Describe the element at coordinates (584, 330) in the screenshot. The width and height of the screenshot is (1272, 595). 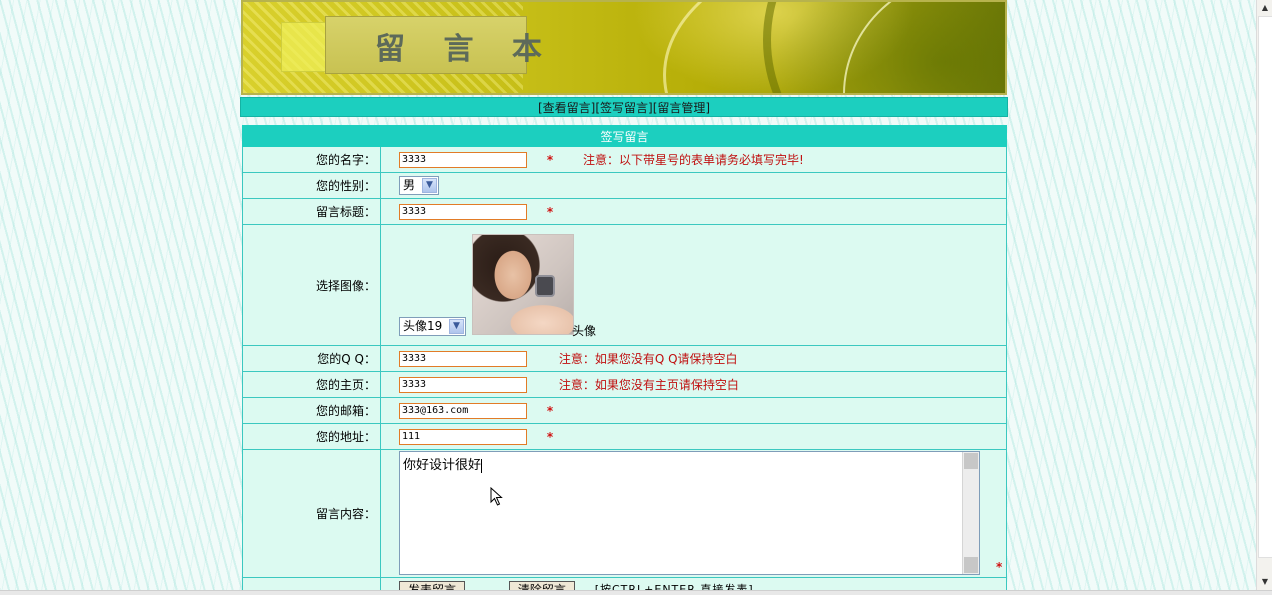
I see `avatar-caption: 头像` at that location.